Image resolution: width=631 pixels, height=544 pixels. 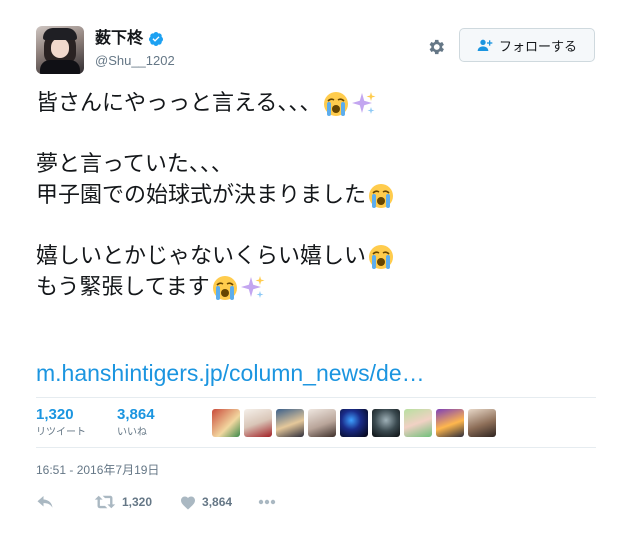 What do you see at coordinates (135, 60) in the screenshot?
I see `screen-name: @Shu__1202` at bounding box center [135, 60].